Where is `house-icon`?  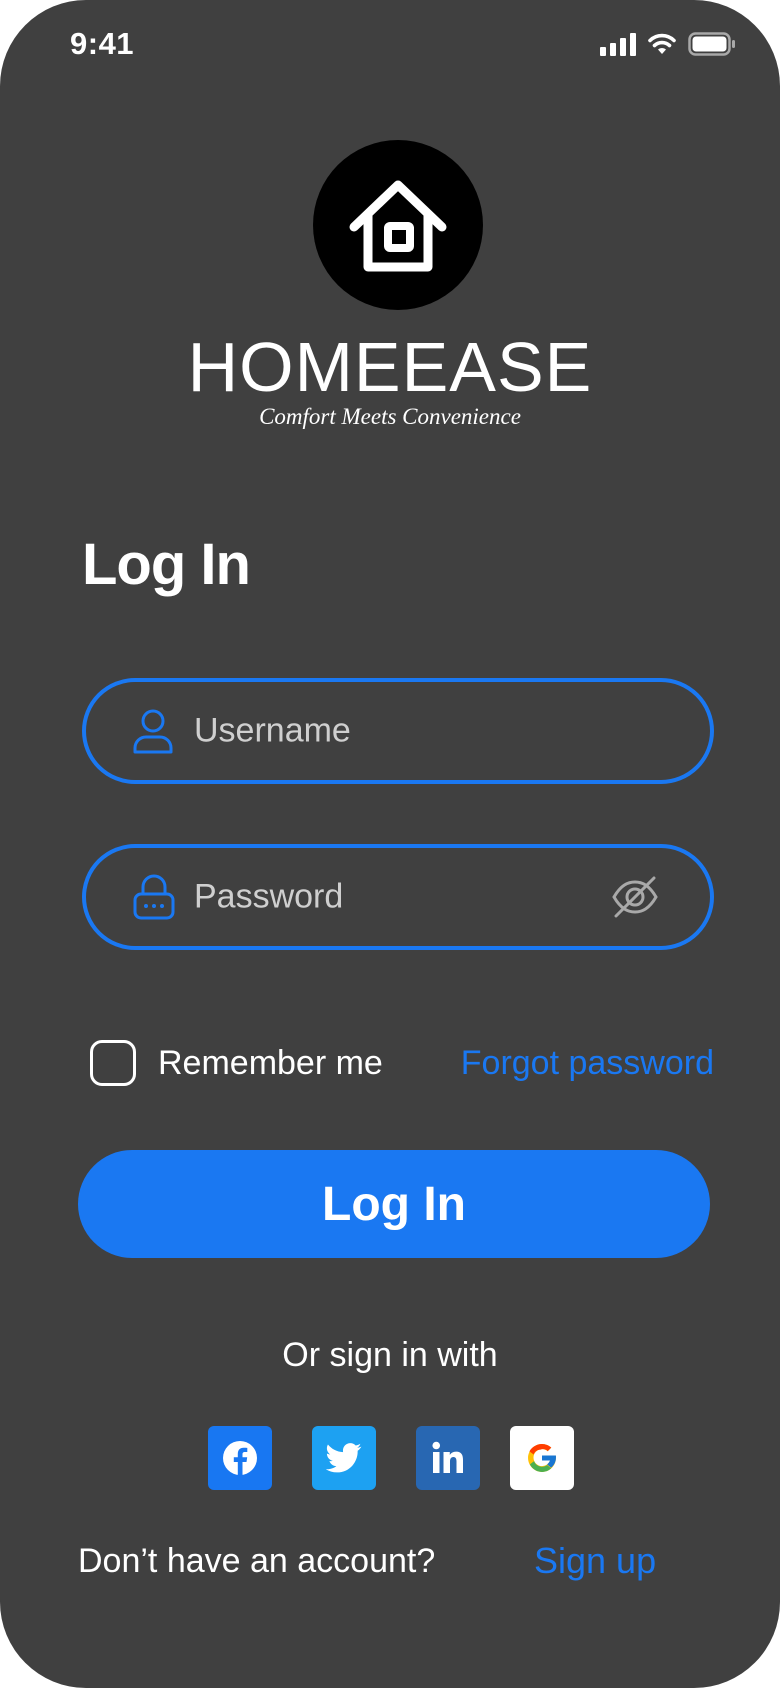
house-icon is located at coordinates (398, 226).